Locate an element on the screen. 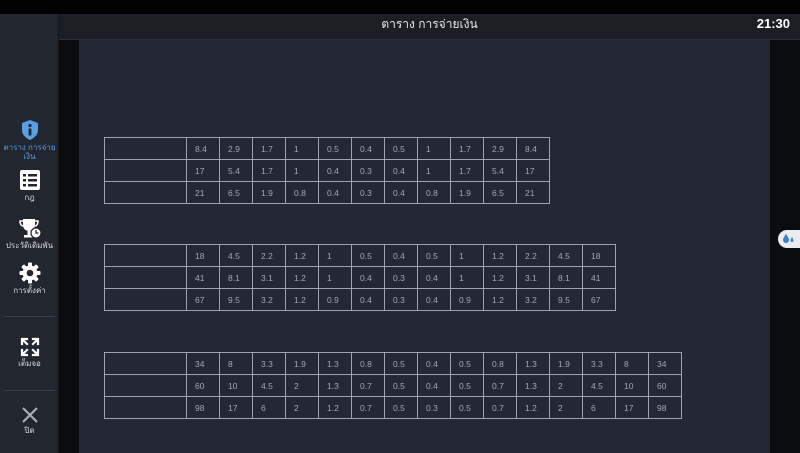 The image size is (800, 453). paytable-row: 41 8.1 3.1 1.2 1 0.4 0.3 0.4 1 1.2 3.1 8.1 41 is located at coordinates (360, 277).